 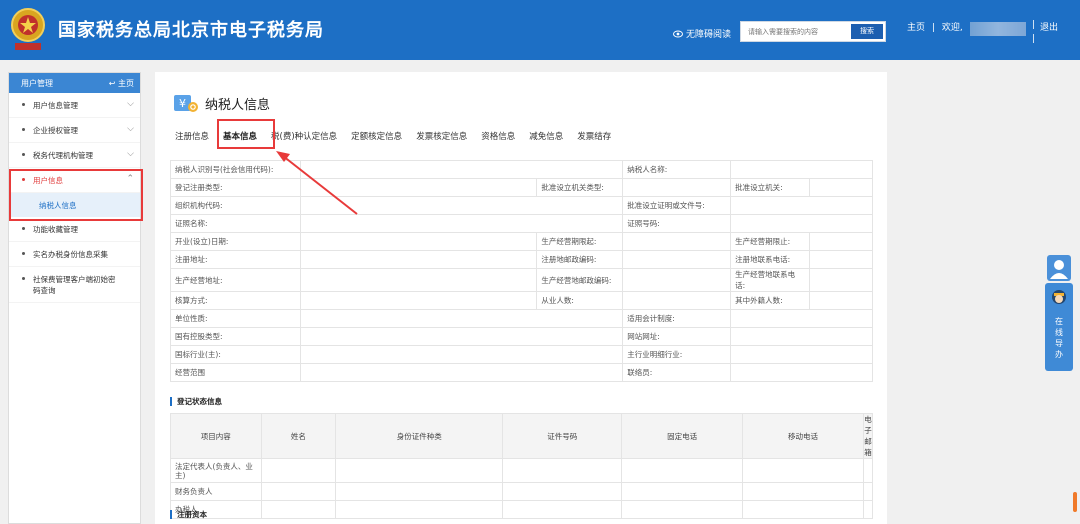 I want to click on online-guide-panel: 在线导办, so click(x=1059, y=327).